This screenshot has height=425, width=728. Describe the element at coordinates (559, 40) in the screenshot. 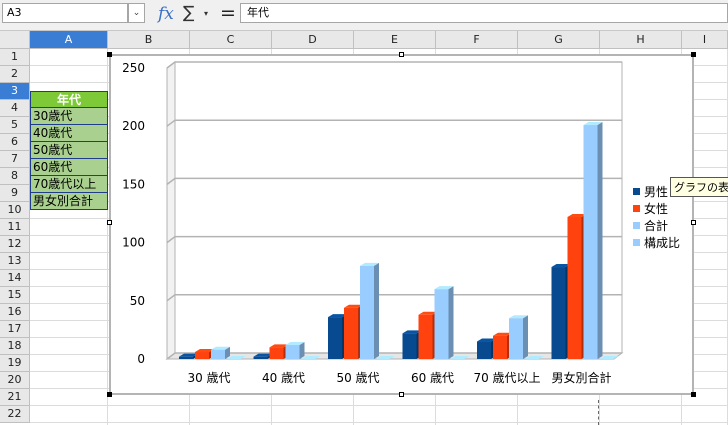

I see `column-header-g: G` at that location.